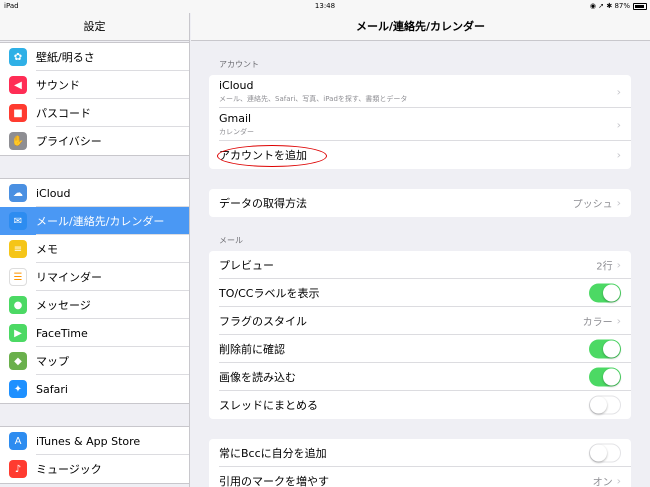  Describe the element at coordinates (18, 85) in the screenshot. I see `speaker-icon: ◀` at that location.